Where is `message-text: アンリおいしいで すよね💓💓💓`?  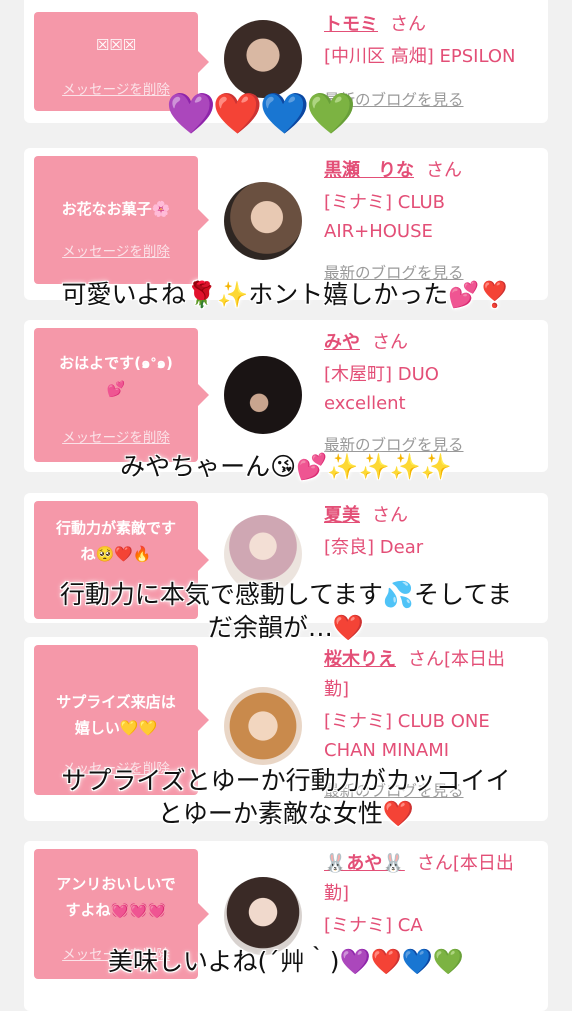
message-text: アンリおいしいで すよね💓💓💓 is located at coordinates (116, 897).